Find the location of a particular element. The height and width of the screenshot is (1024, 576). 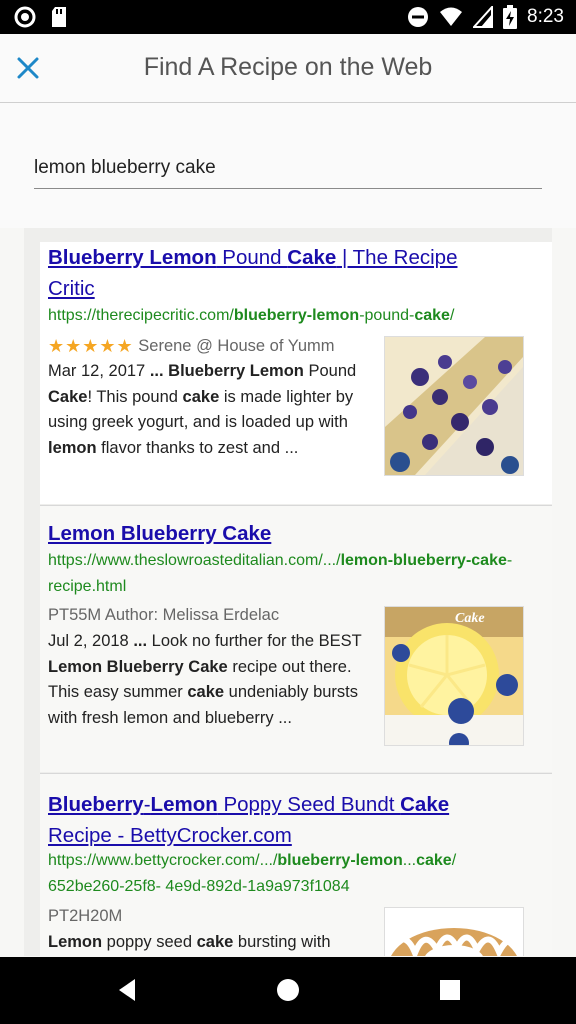

snippet-part: Pound is located at coordinates (330, 371).